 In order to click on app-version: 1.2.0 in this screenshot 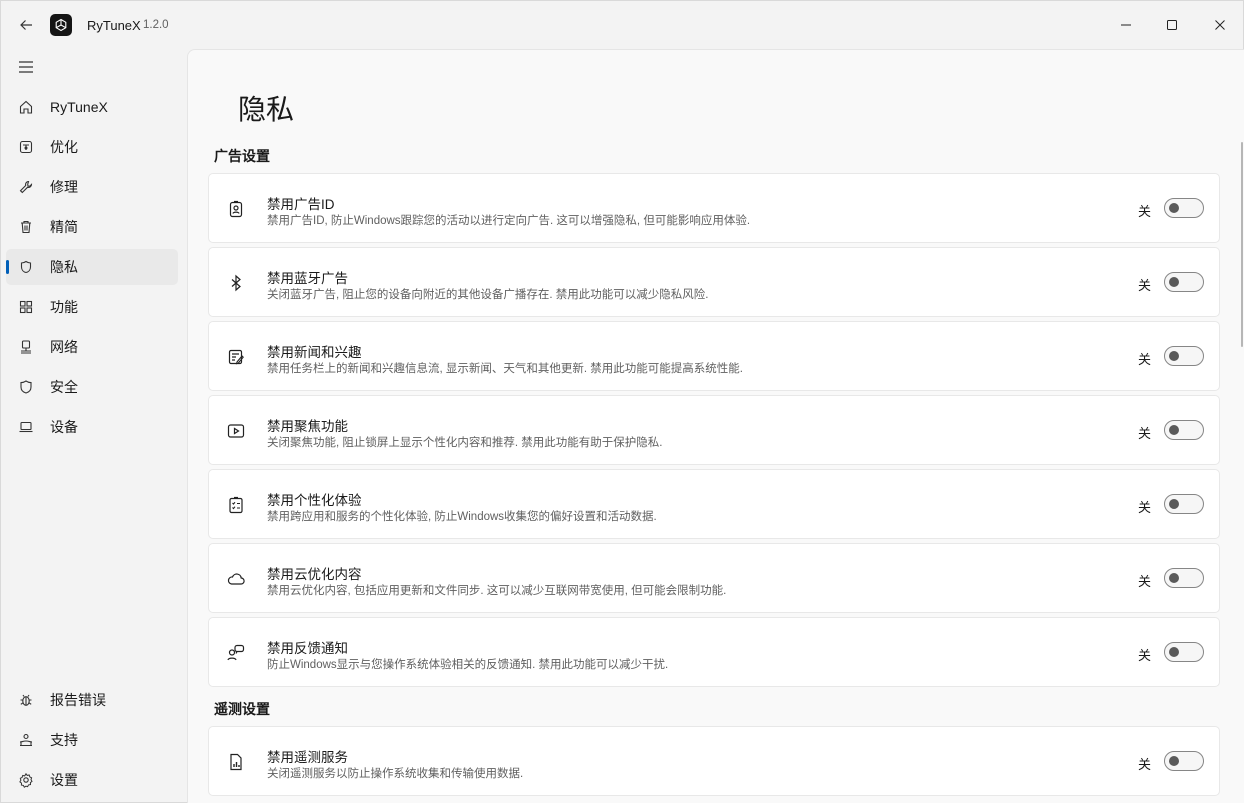, I will do `click(156, 25)`.